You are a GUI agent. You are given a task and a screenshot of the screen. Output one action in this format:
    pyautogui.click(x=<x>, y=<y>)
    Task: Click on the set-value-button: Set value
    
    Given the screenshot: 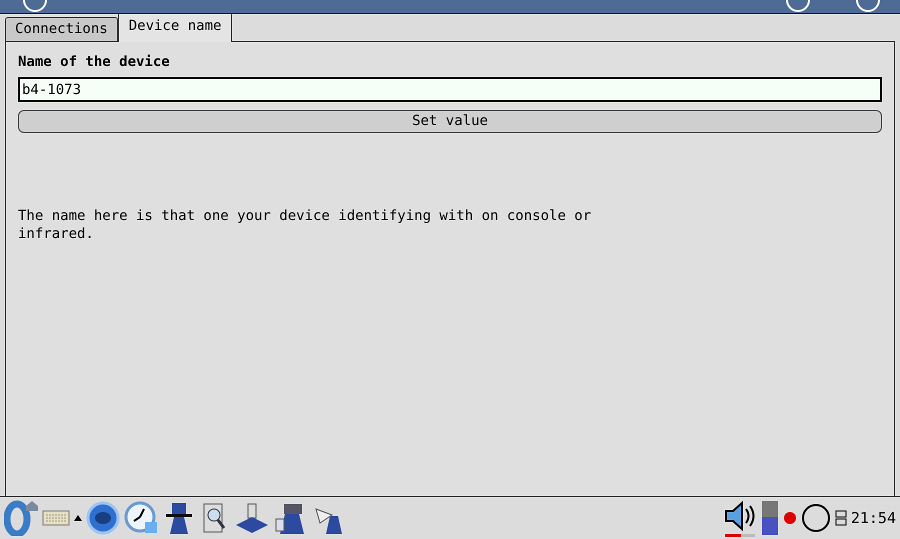 What is the action you would take?
    pyautogui.click(x=450, y=121)
    